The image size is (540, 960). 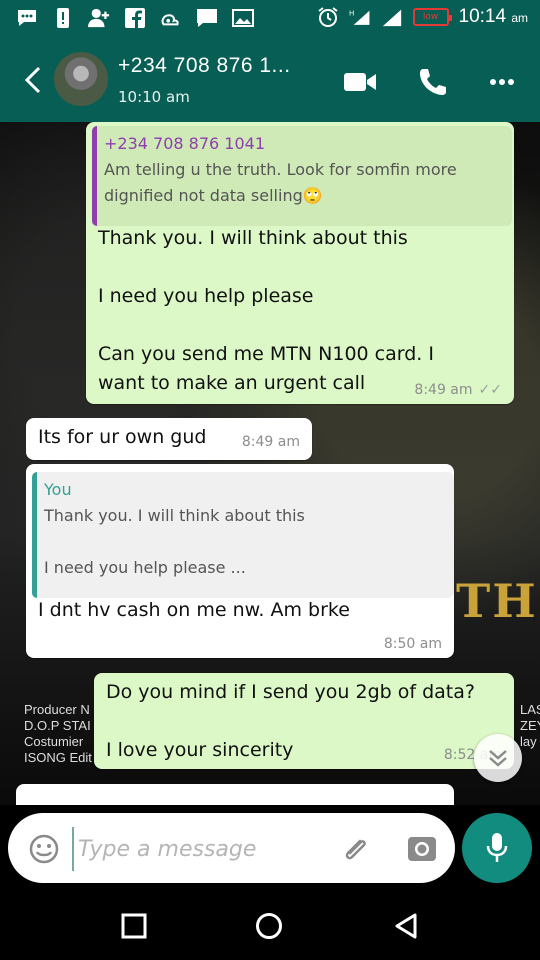 I want to click on last-seen: 10:10 am, so click(x=154, y=97).